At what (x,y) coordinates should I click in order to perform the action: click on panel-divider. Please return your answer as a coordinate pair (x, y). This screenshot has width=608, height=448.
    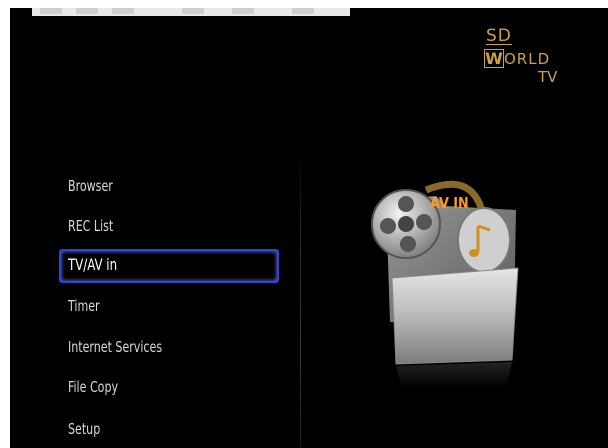
    Looking at the image, I should click on (300, 298).